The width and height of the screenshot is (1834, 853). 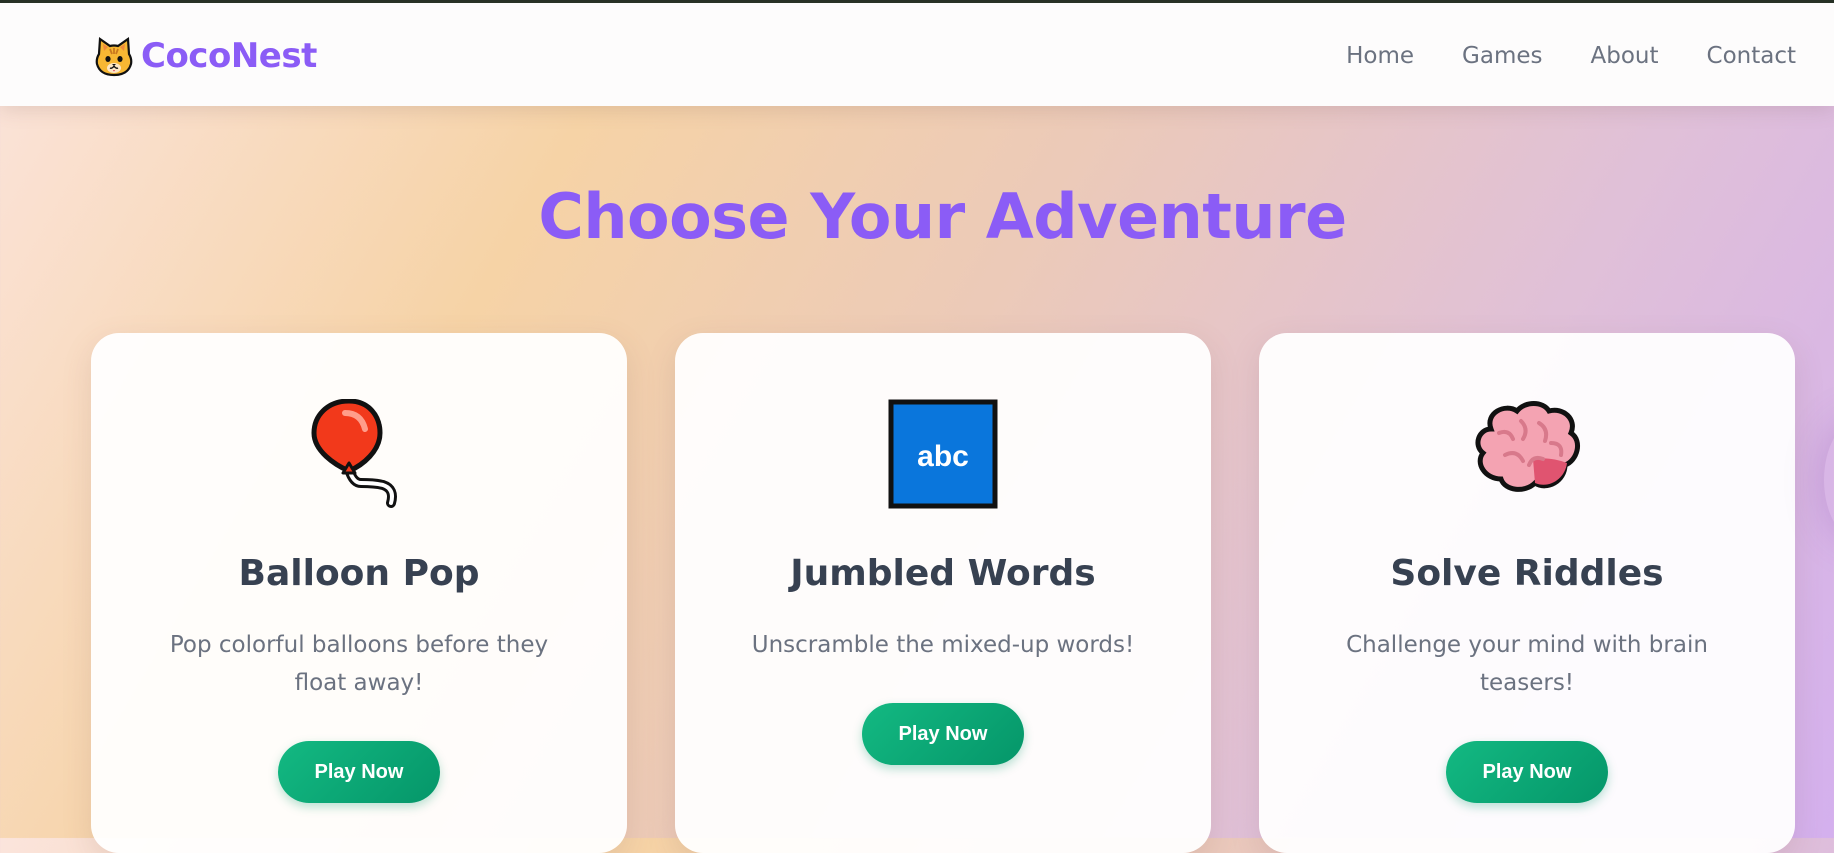 I want to click on game-title: Balloon Pop, so click(x=359, y=573).